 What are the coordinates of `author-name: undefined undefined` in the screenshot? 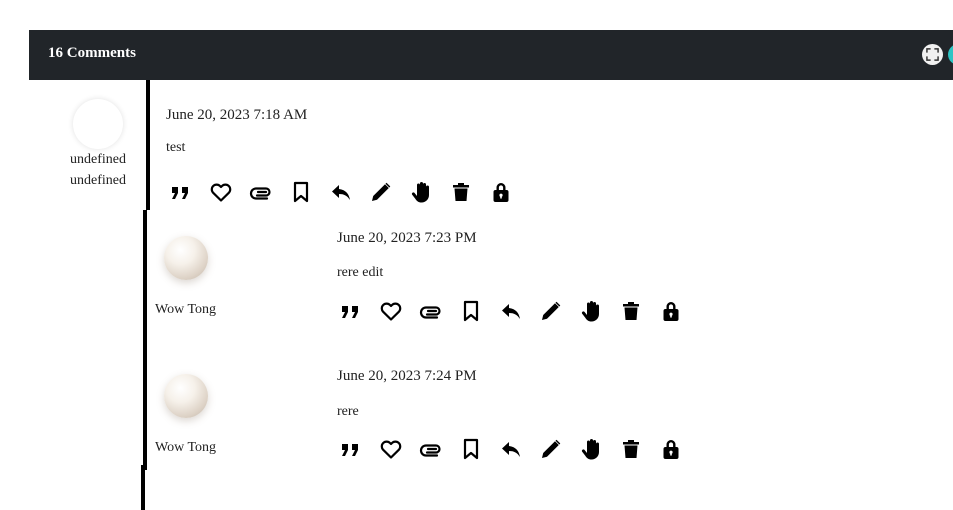 It's located at (98, 170).